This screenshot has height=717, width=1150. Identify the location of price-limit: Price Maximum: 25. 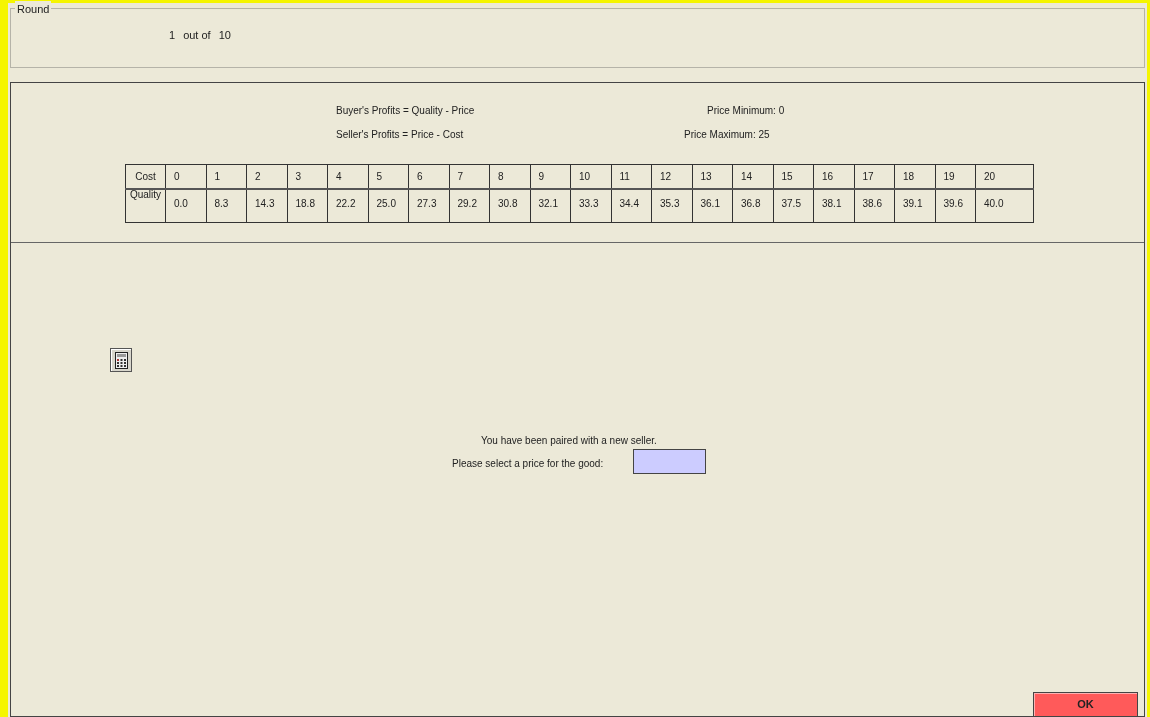
(727, 135).